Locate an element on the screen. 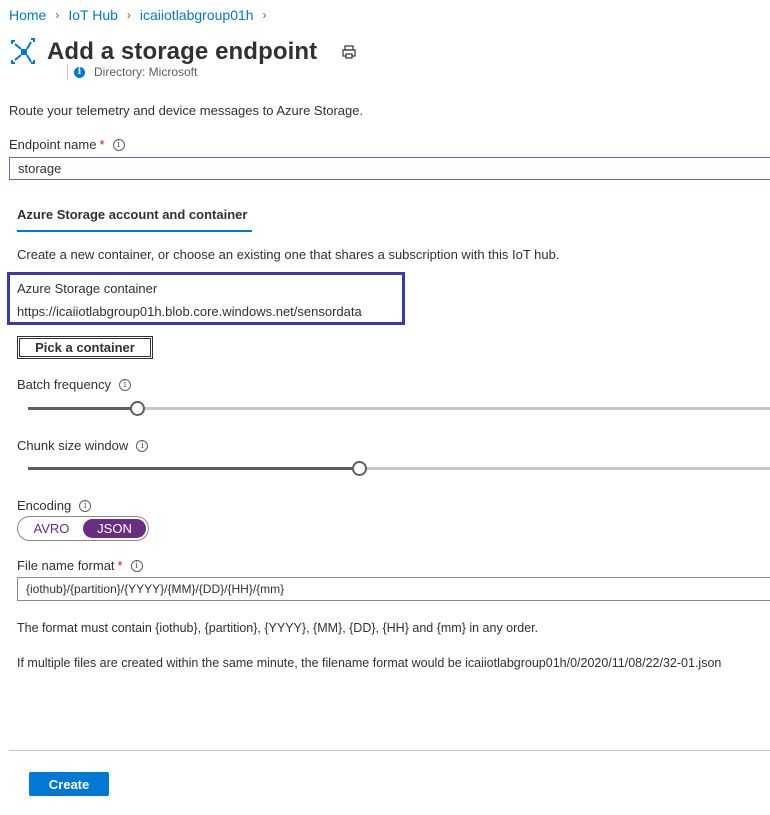 Image resolution: width=770 pixels, height=815 pixels. encoding-label: Encoding i is located at coordinates (54, 505).